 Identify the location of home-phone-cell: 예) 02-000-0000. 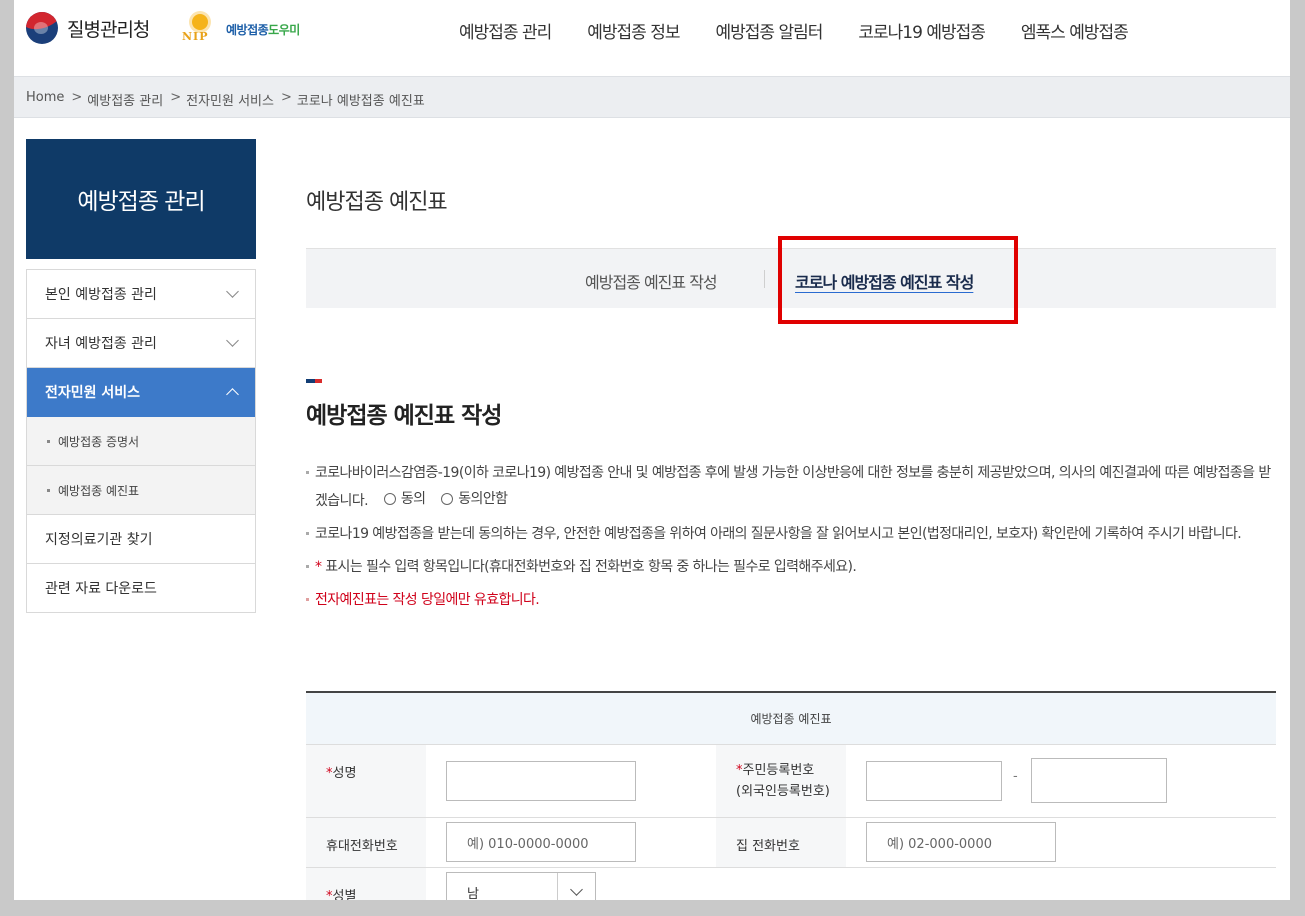
(1061, 842).